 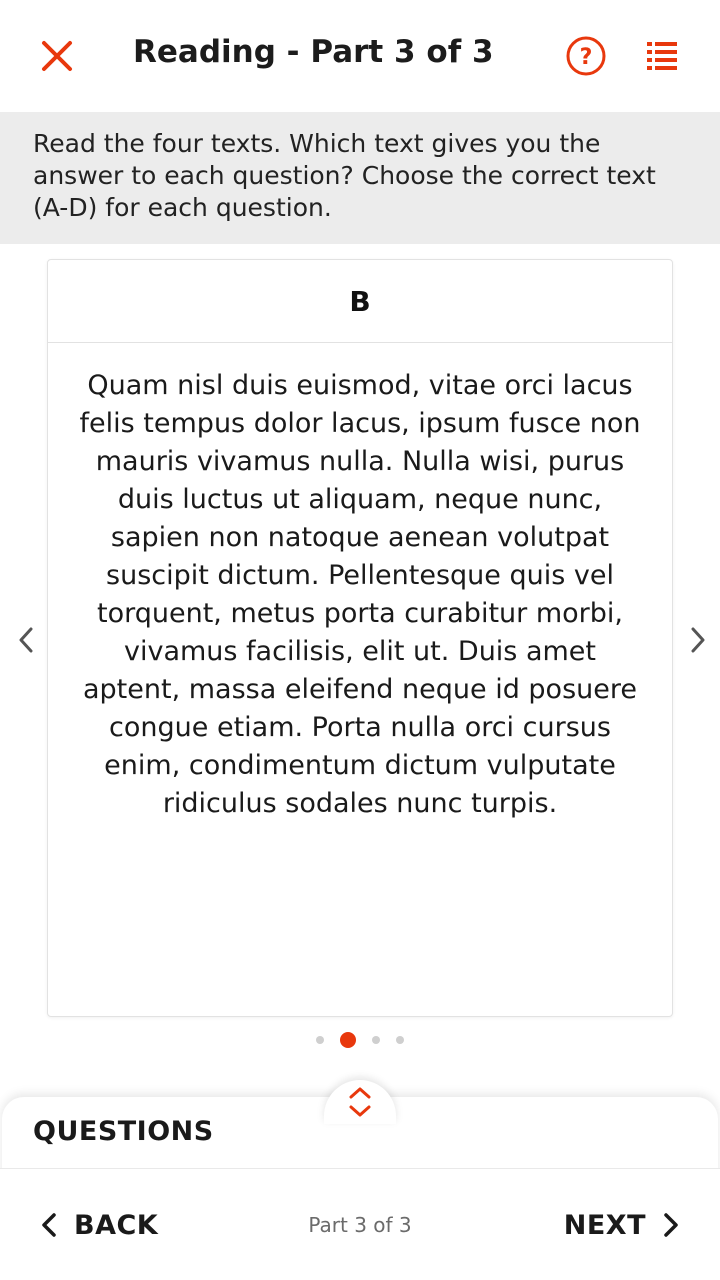 I want to click on next-button: NEXT, so click(x=622, y=1225).